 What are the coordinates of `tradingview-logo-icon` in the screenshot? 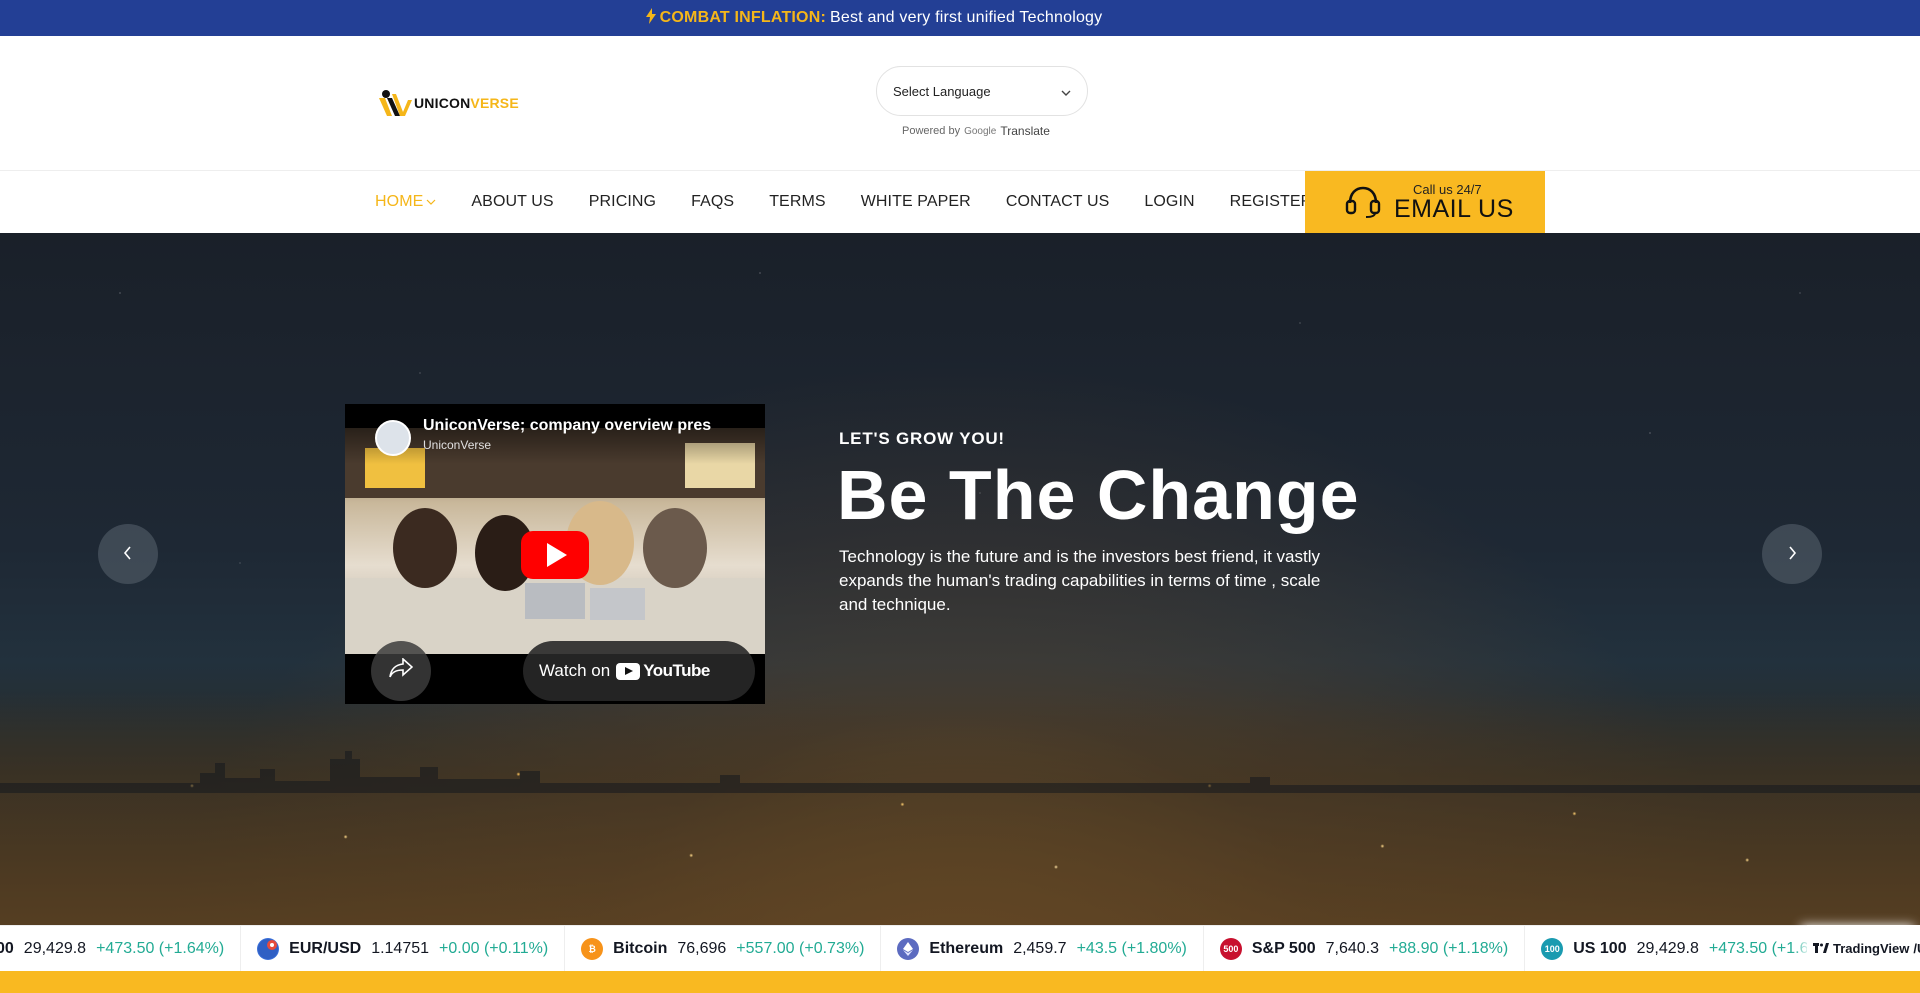 It's located at (1821, 948).